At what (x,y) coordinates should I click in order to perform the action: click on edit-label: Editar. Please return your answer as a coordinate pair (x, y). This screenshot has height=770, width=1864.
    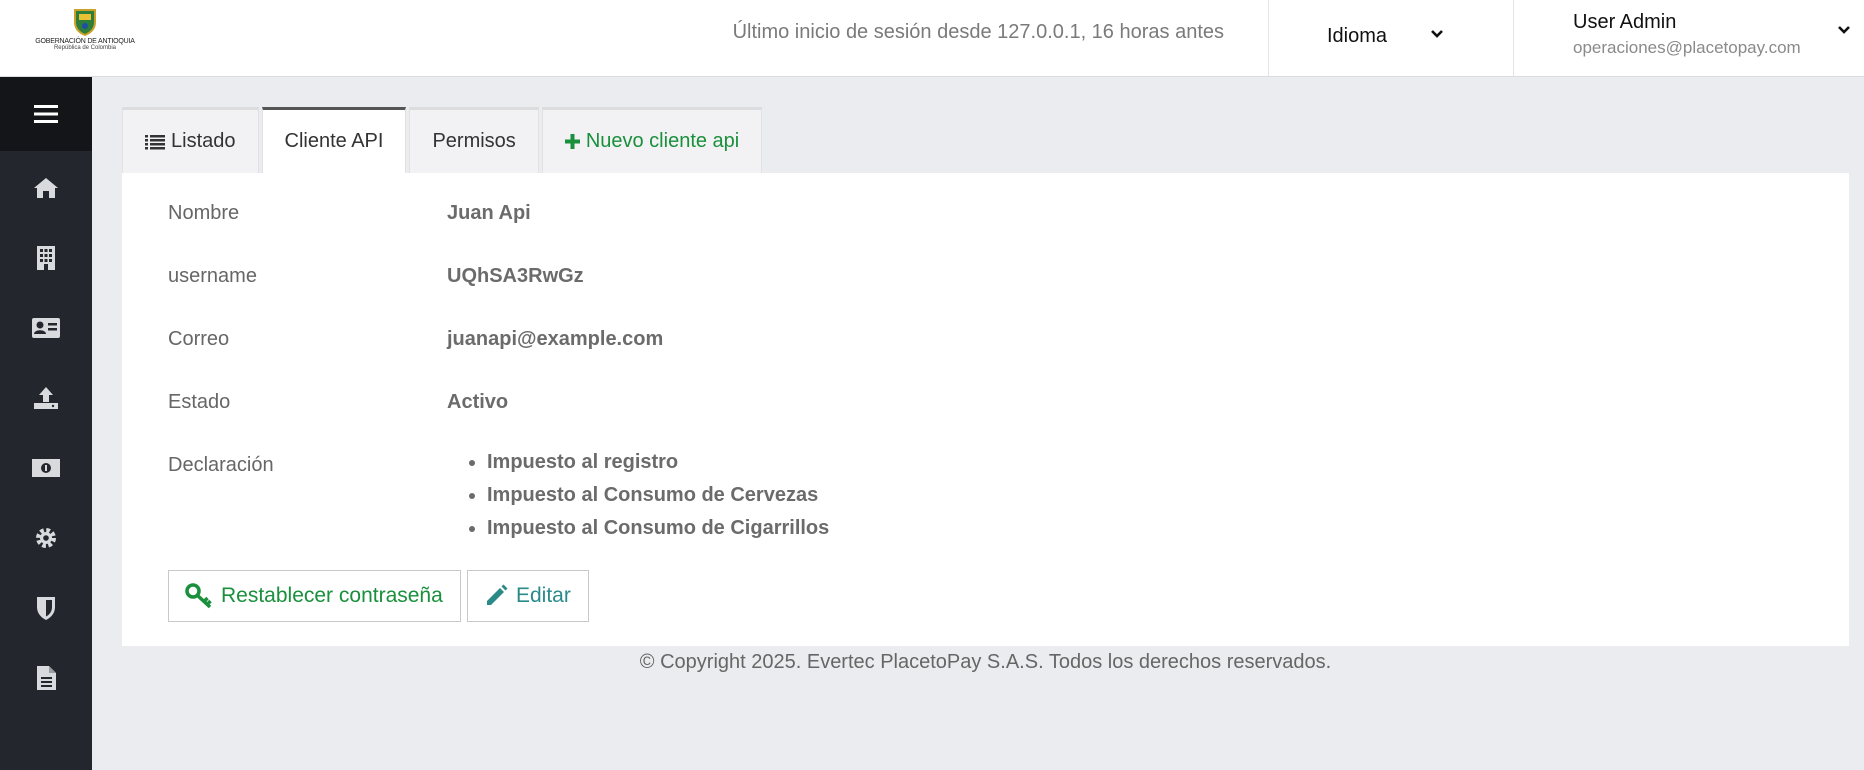
    Looking at the image, I should click on (543, 595).